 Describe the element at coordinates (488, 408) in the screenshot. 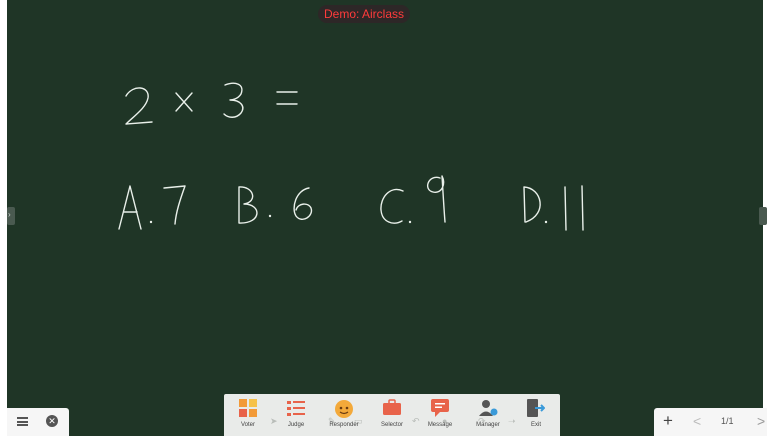

I see `manager-icon` at that location.